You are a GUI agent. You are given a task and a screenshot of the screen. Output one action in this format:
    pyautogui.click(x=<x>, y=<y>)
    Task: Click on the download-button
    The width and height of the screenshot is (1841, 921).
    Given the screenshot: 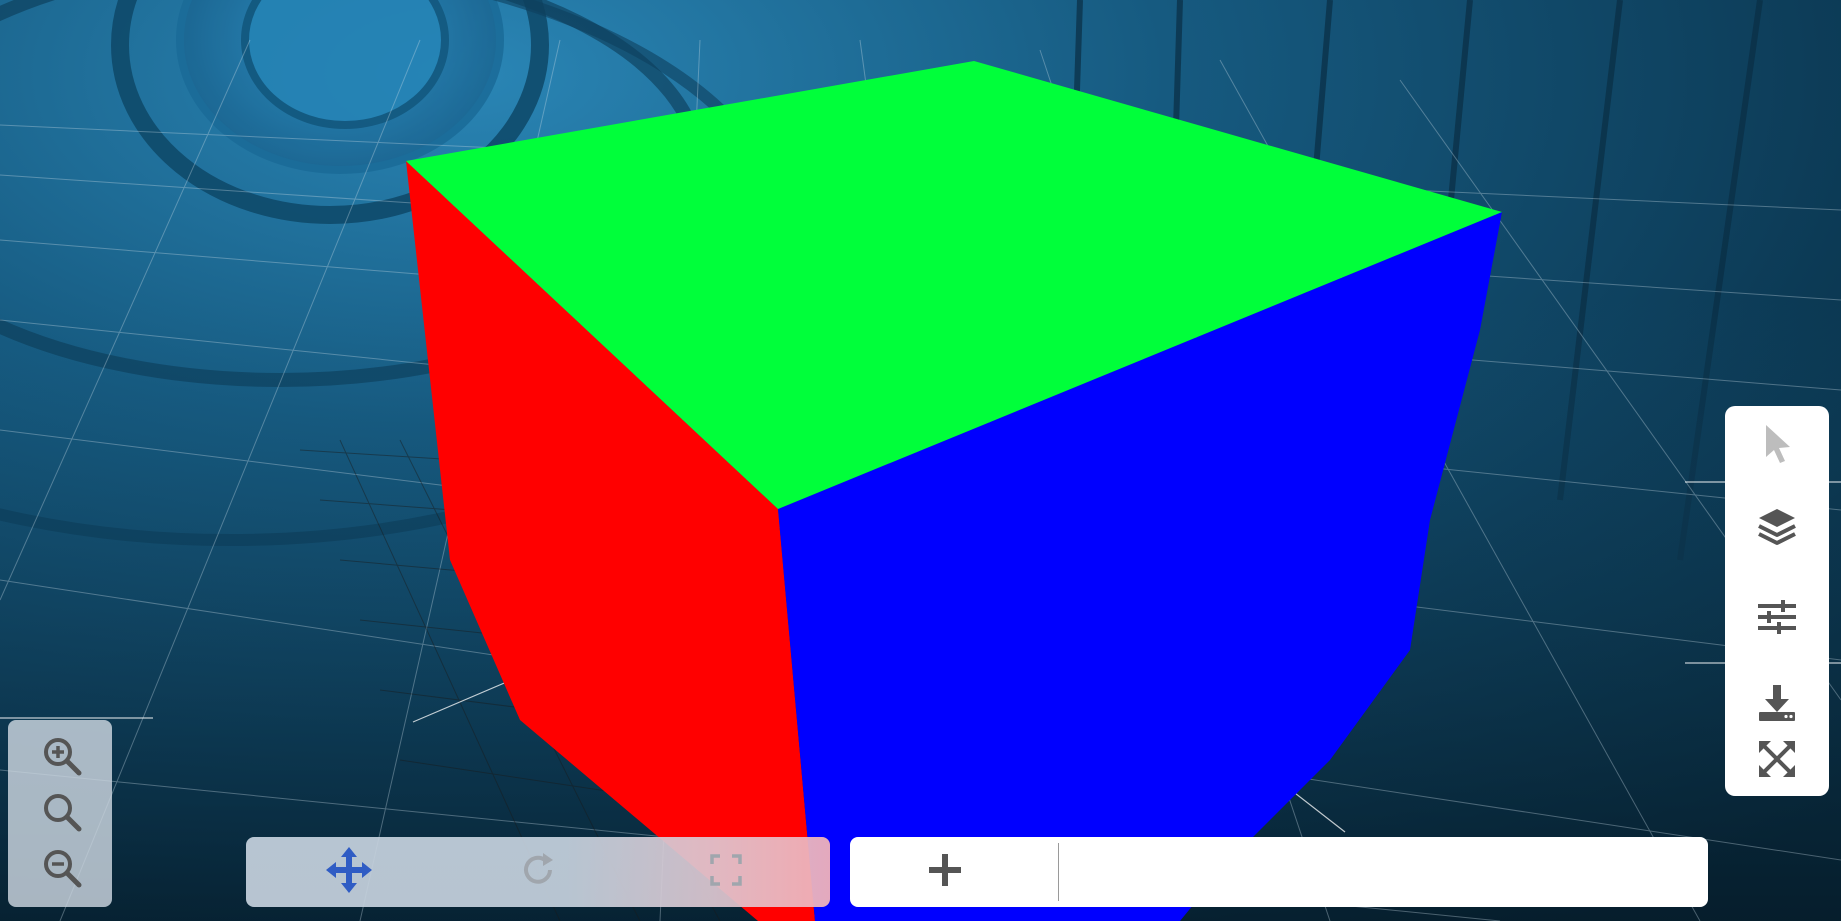 What is the action you would take?
    pyautogui.click(x=1777, y=705)
    